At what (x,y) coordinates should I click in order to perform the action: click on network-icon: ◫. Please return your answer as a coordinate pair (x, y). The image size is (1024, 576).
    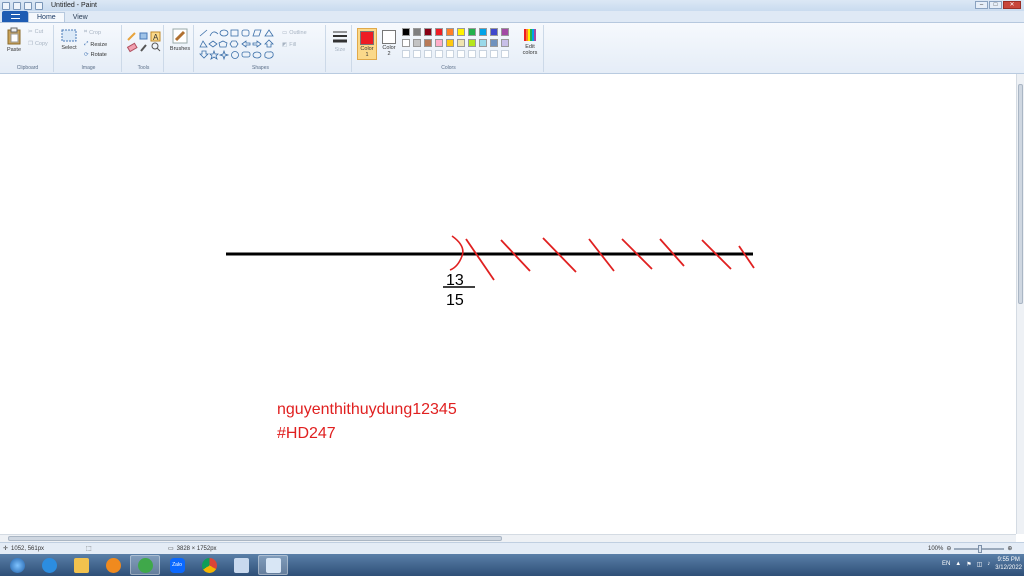
    Looking at the image, I should click on (980, 564).